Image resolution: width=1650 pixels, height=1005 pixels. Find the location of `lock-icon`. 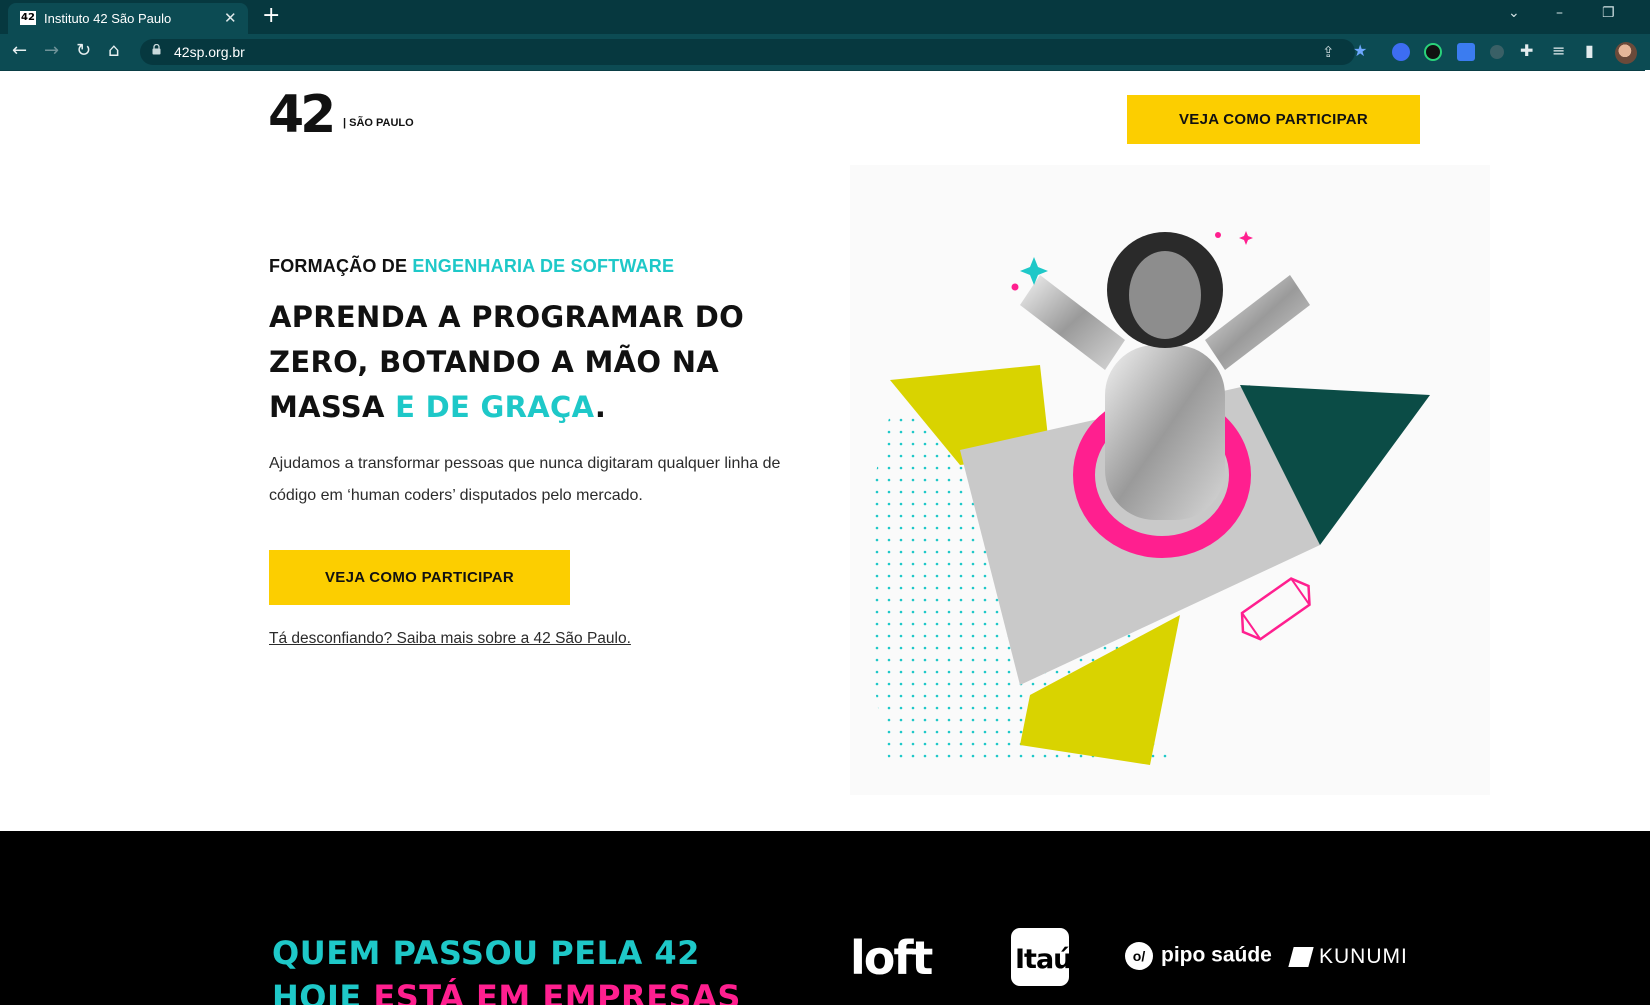

lock-icon is located at coordinates (156, 49).